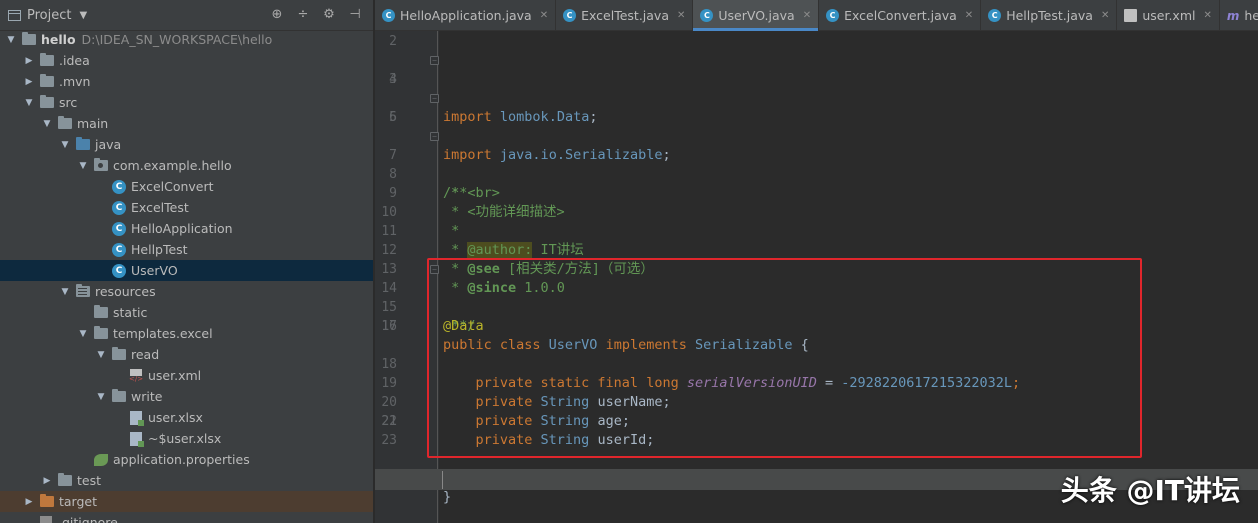 This screenshot has width=1258, height=523. Describe the element at coordinates (101, 164) in the screenshot. I see `package-icon` at that location.